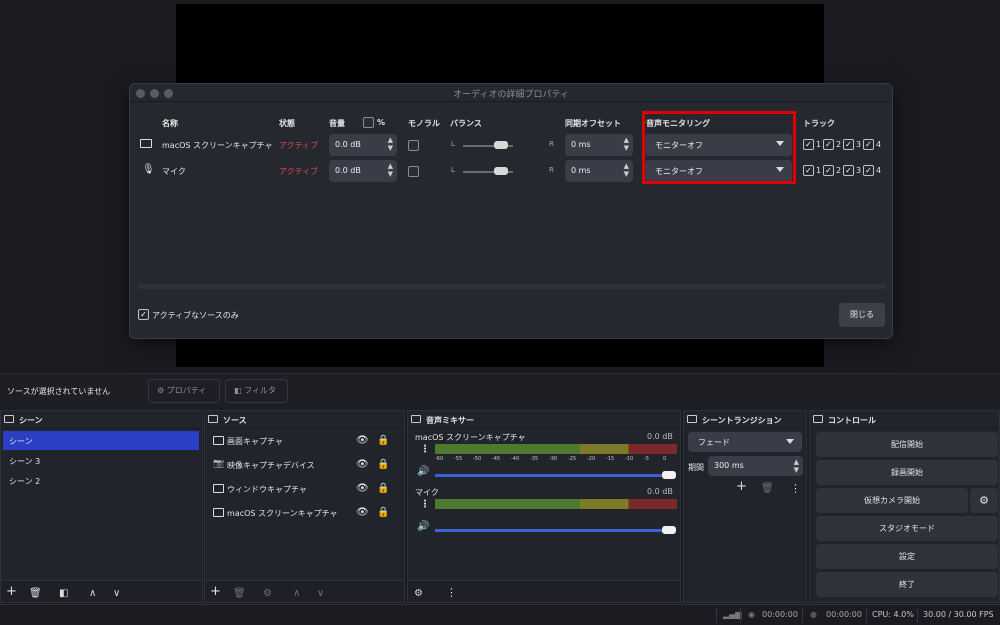  Describe the element at coordinates (293, 514) in the screenshot. I see `source-item: macOS スクリーンキャプチャ` at that location.